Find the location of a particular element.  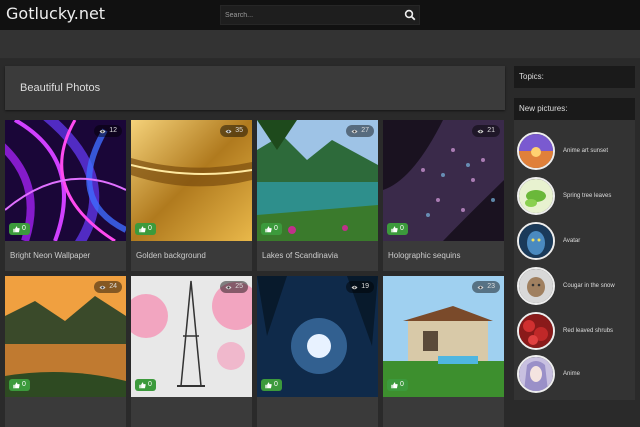

view-count: 25 is located at coordinates (234, 287).